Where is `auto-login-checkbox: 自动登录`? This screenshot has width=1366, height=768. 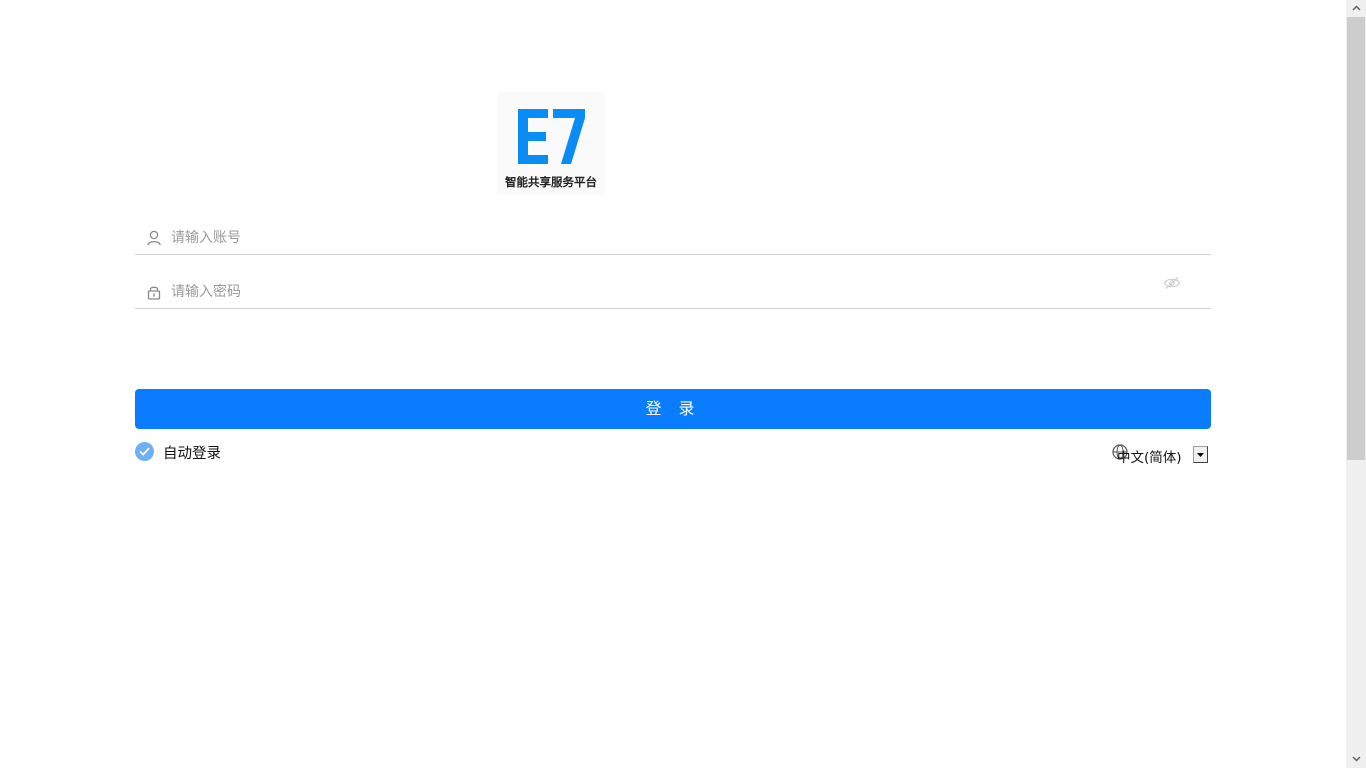
auto-login-checkbox: 自动登录 is located at coordinates (195, 452).